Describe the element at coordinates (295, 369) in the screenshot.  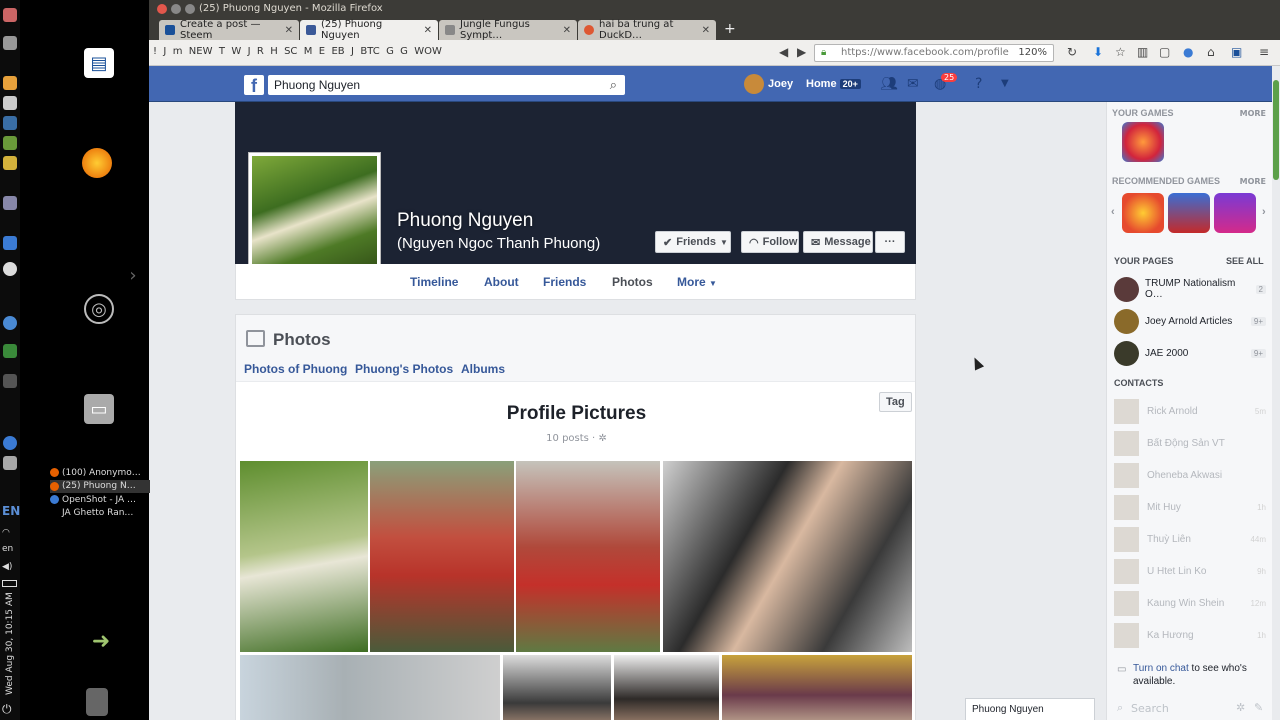
I see `photos-of-link: Photos of Phuong` at that location.